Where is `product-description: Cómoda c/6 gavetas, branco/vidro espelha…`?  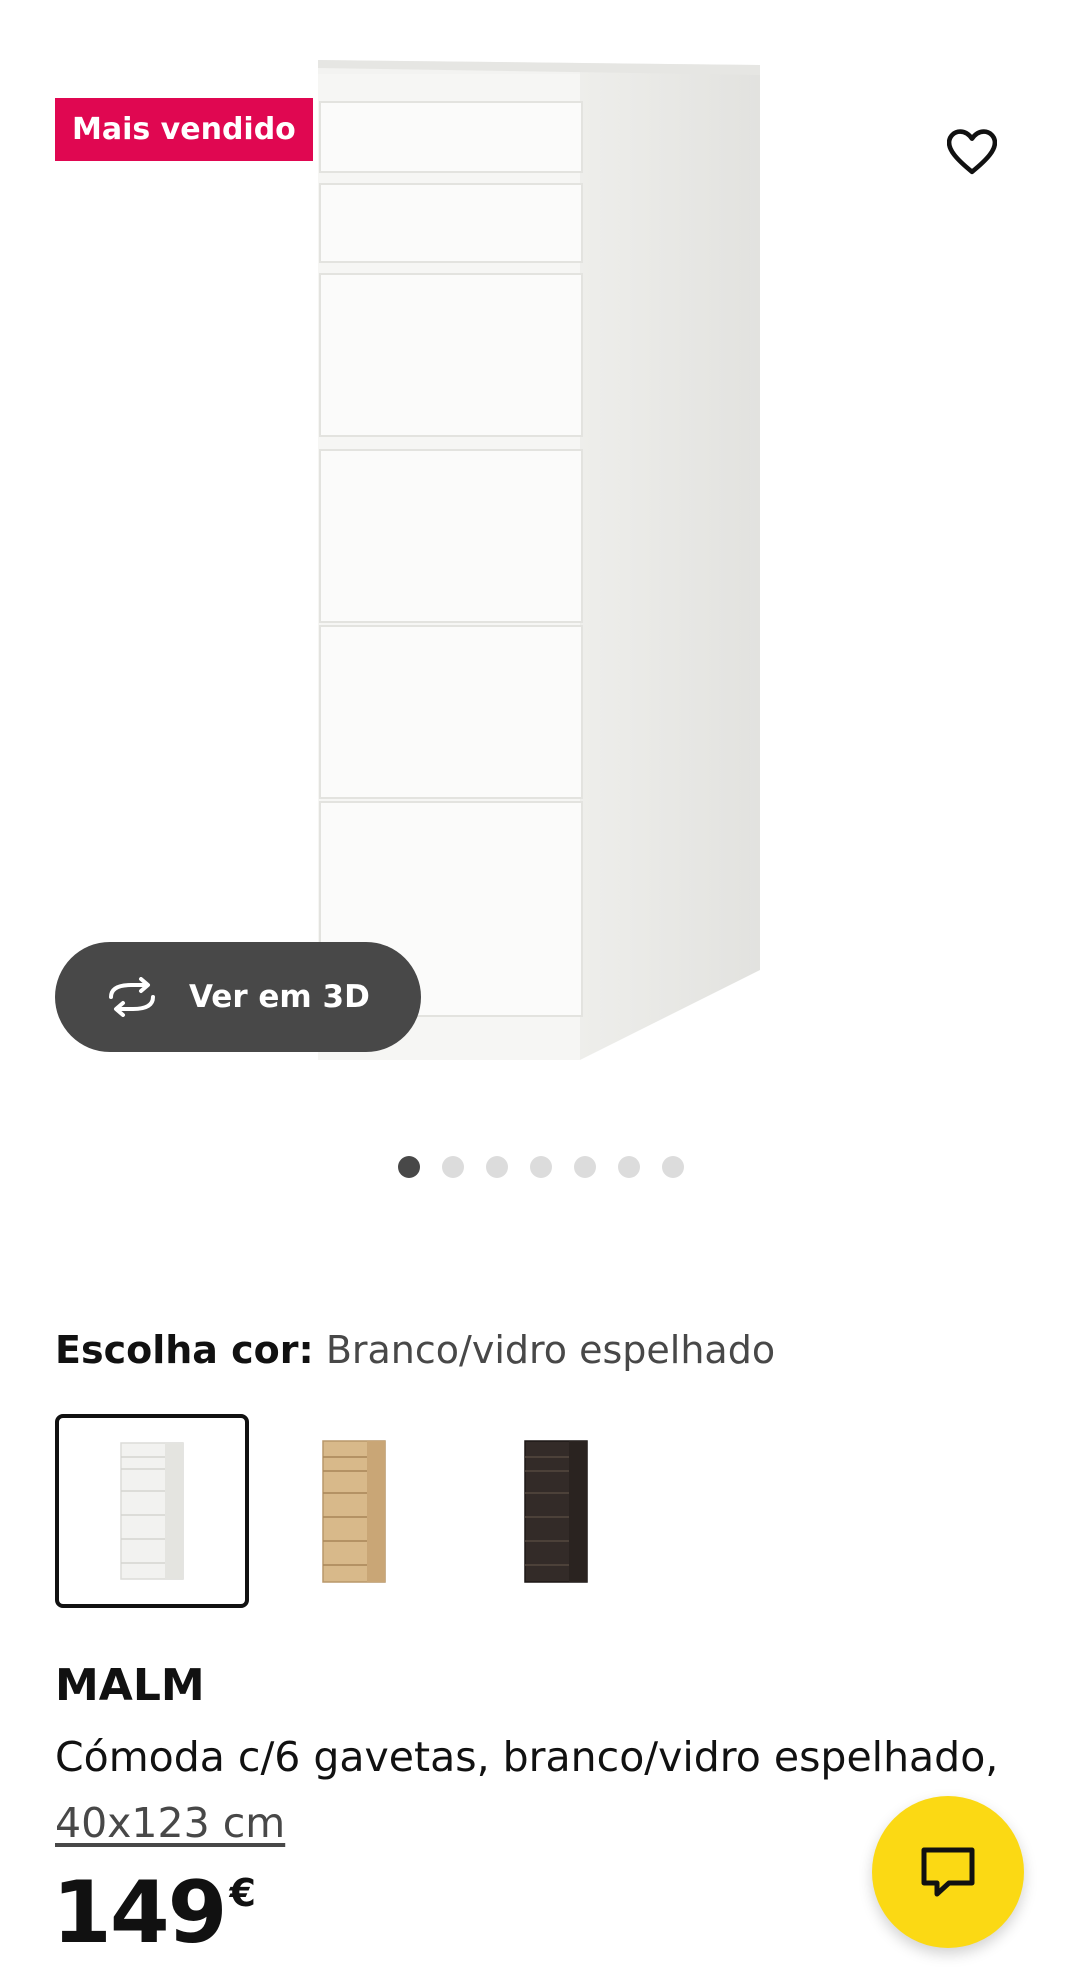 product-description: Cómoda c/6 gavetas, branco/vidro espelha… is located at coordinates (530, 1790).